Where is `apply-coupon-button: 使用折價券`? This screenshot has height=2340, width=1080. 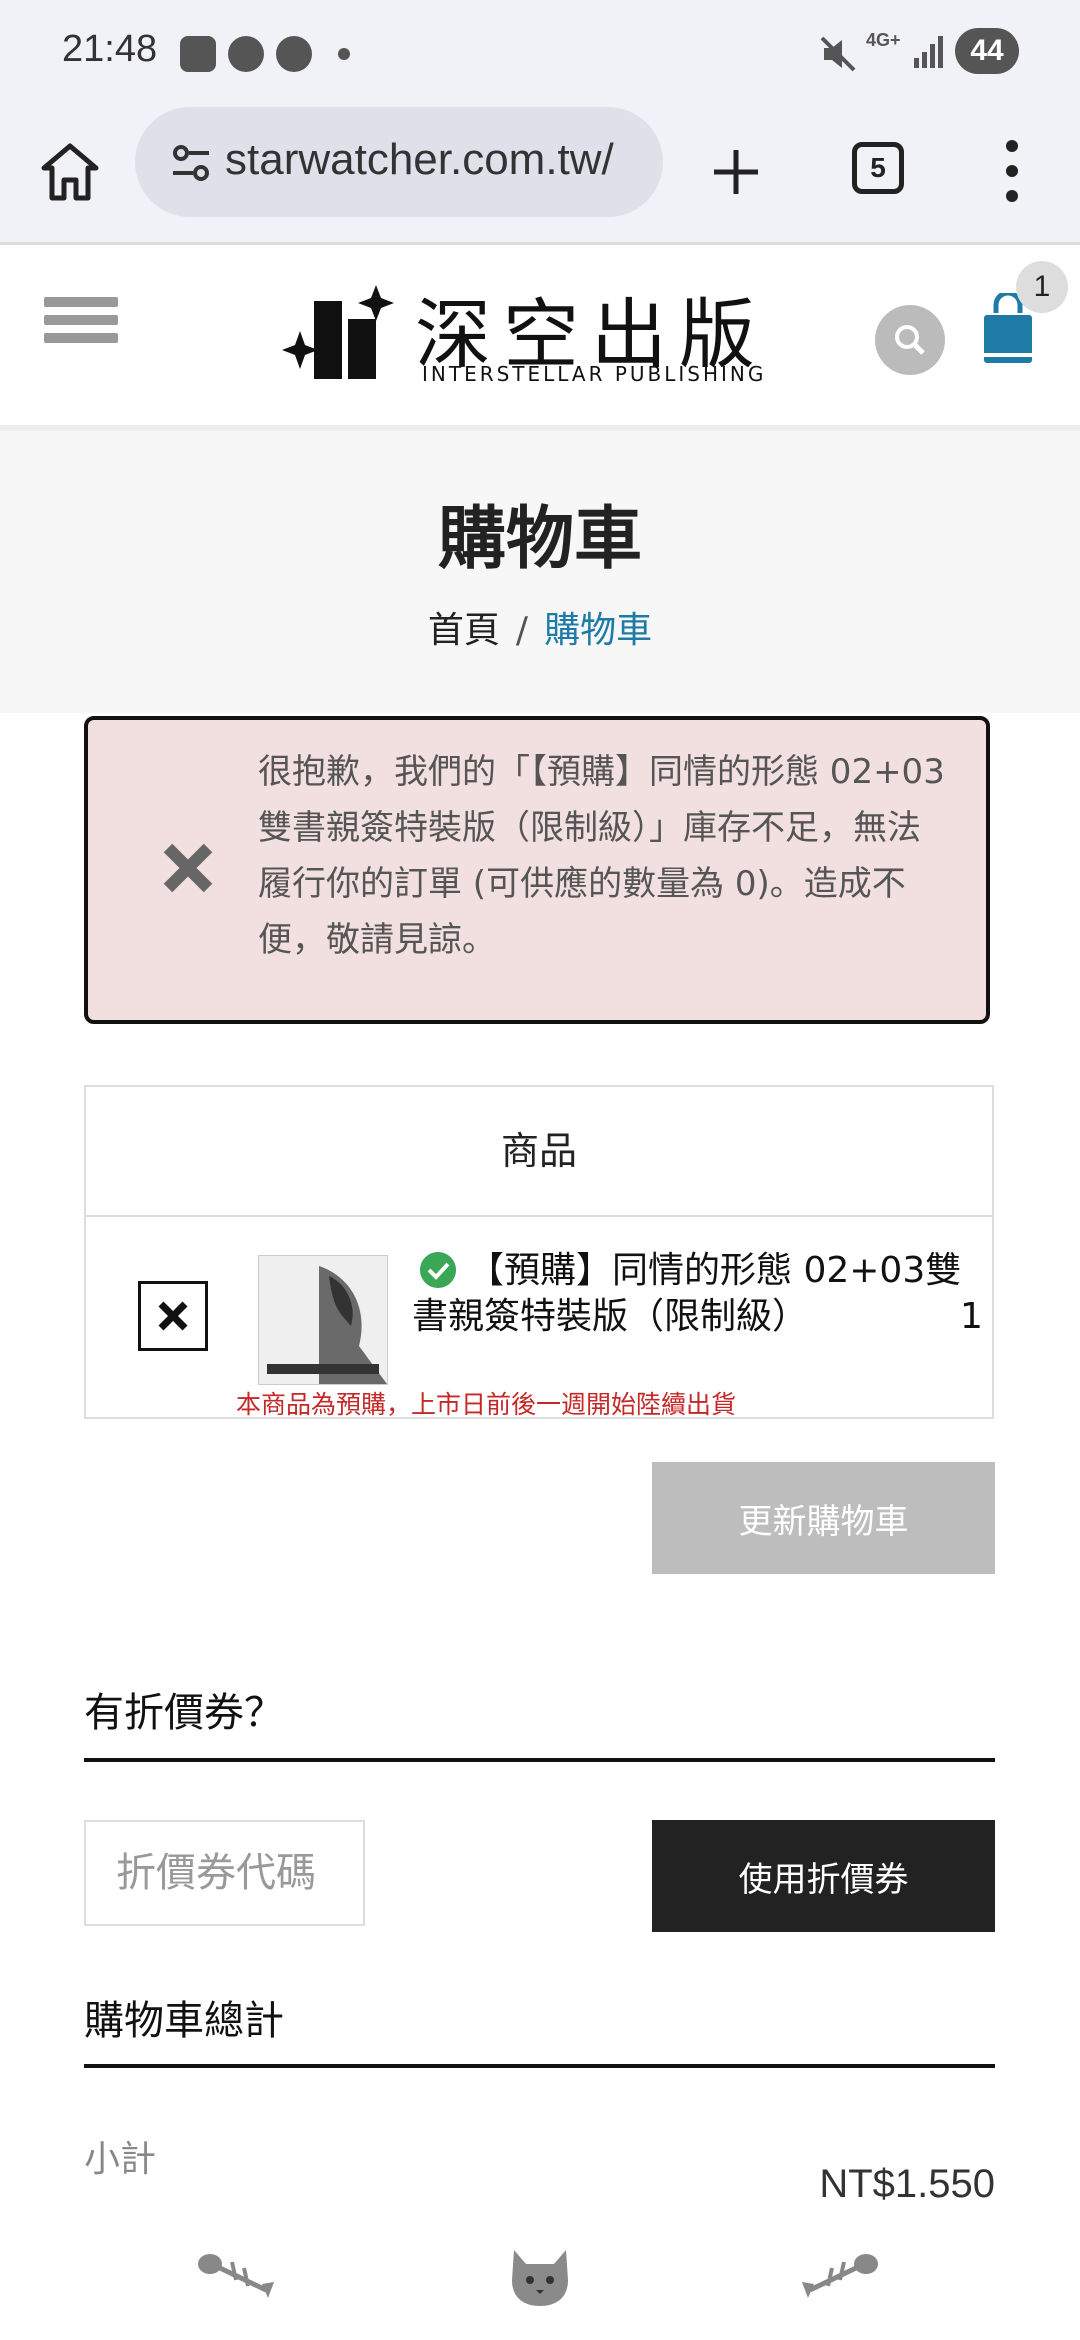
apply-coupon-button: 使用折價券 is located at coordinates (823, 1876).